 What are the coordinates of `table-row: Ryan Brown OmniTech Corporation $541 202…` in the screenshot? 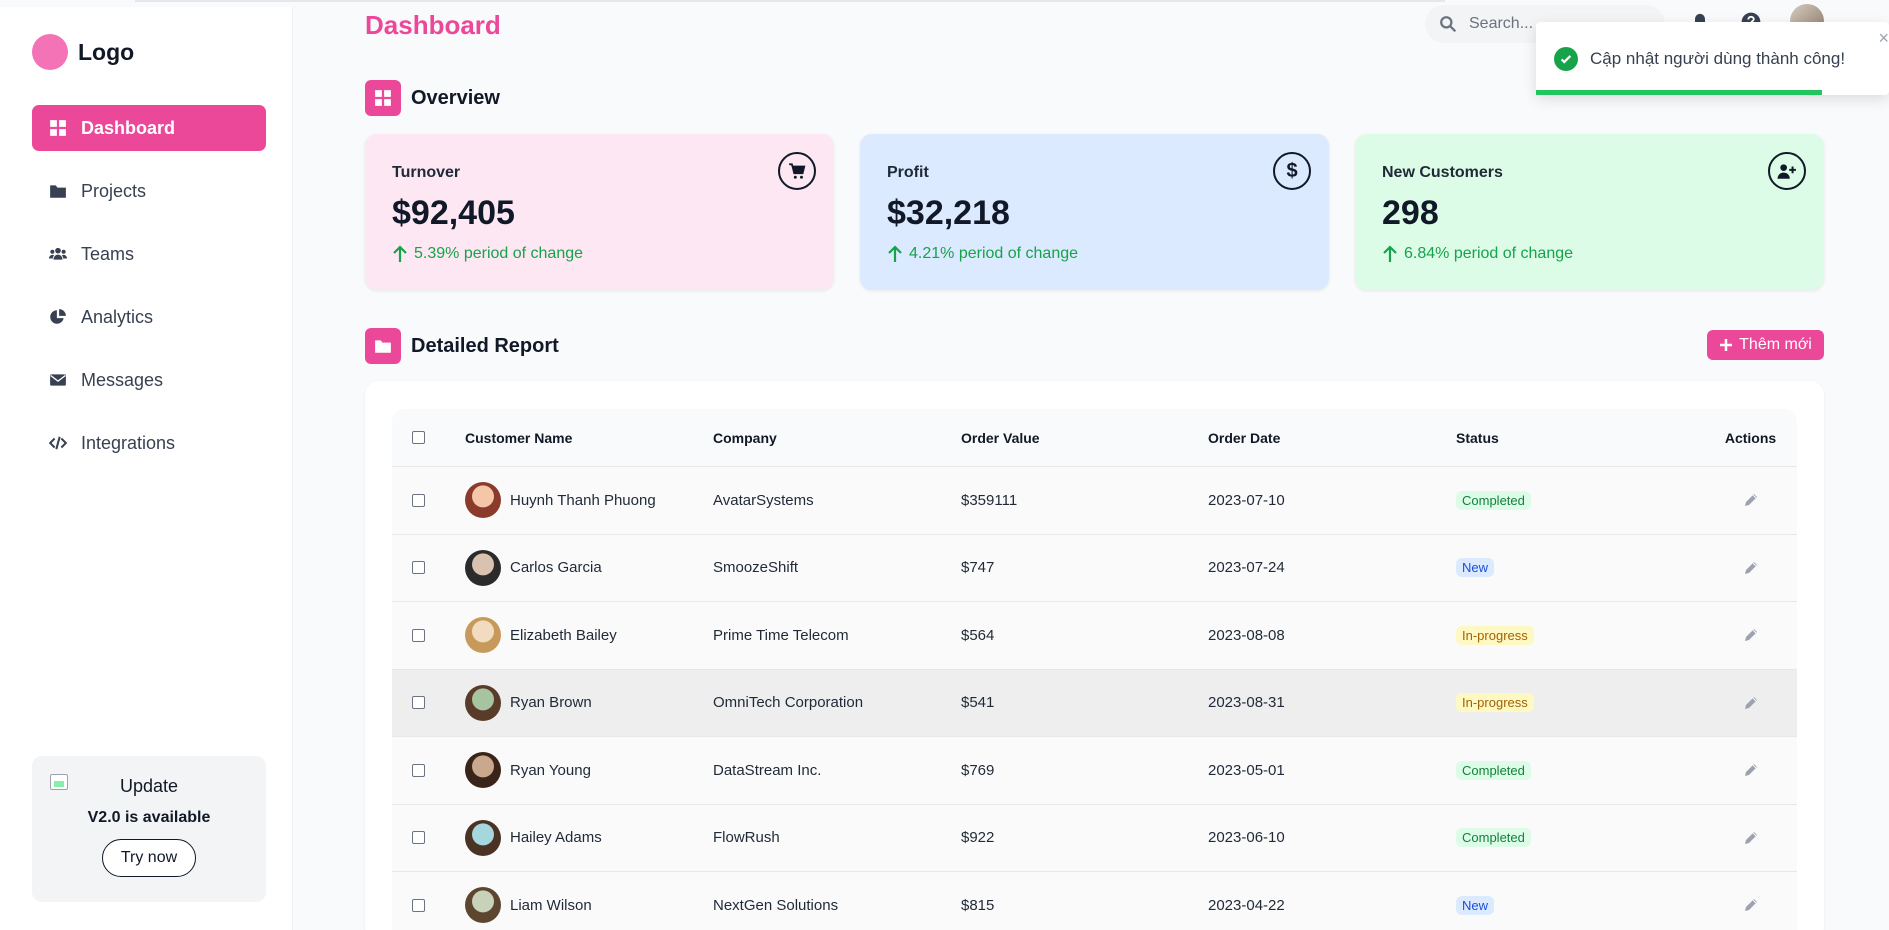 It's located at (1094, 703).